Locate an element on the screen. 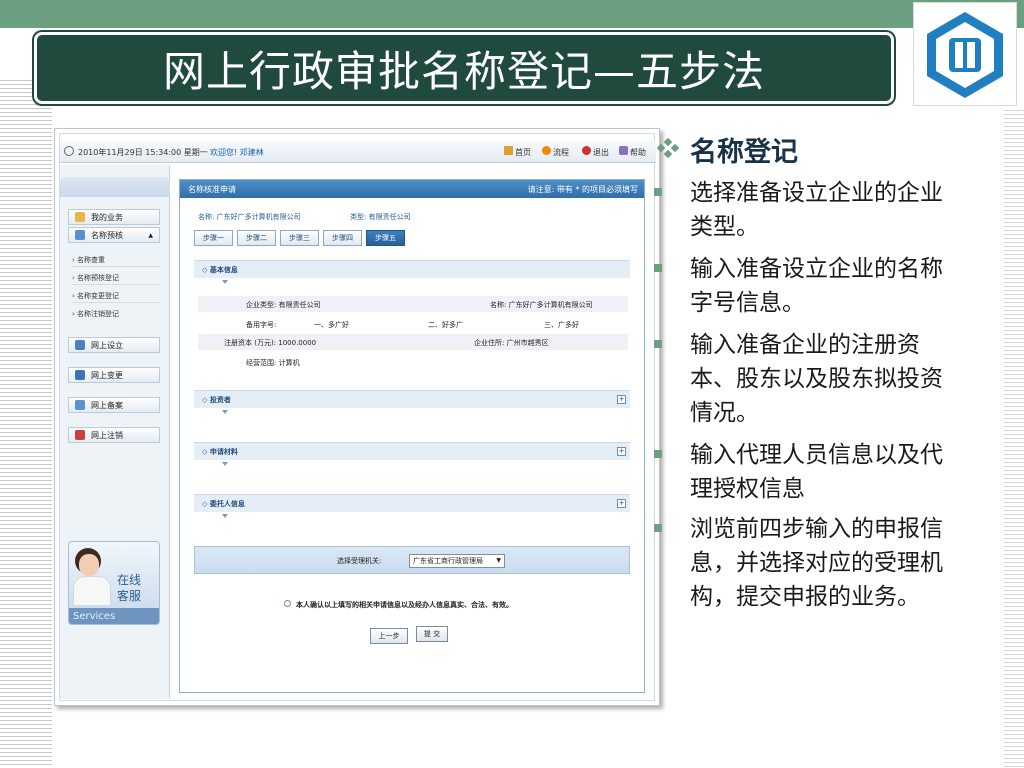 The height and width of the screenshot is (768, 1024). logo is located at coordinates (965, 54).